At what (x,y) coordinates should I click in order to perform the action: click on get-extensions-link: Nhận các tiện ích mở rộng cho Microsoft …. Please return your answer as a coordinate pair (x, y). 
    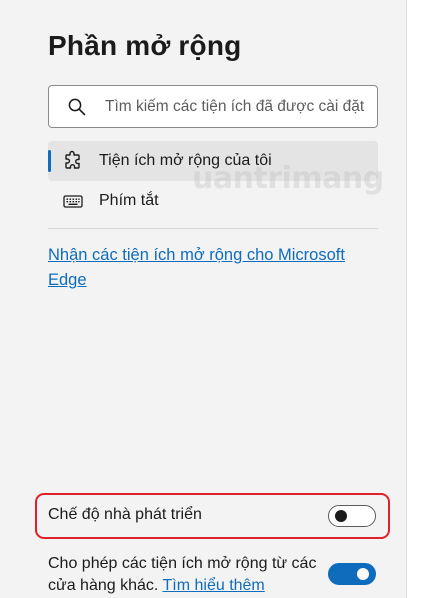
    Looking at the image, I should click on (213, 268).